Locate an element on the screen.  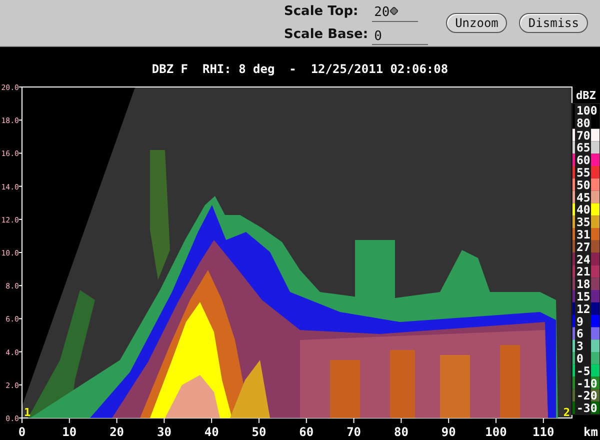
legend-label: 40 is located at coordinates (583, 209).